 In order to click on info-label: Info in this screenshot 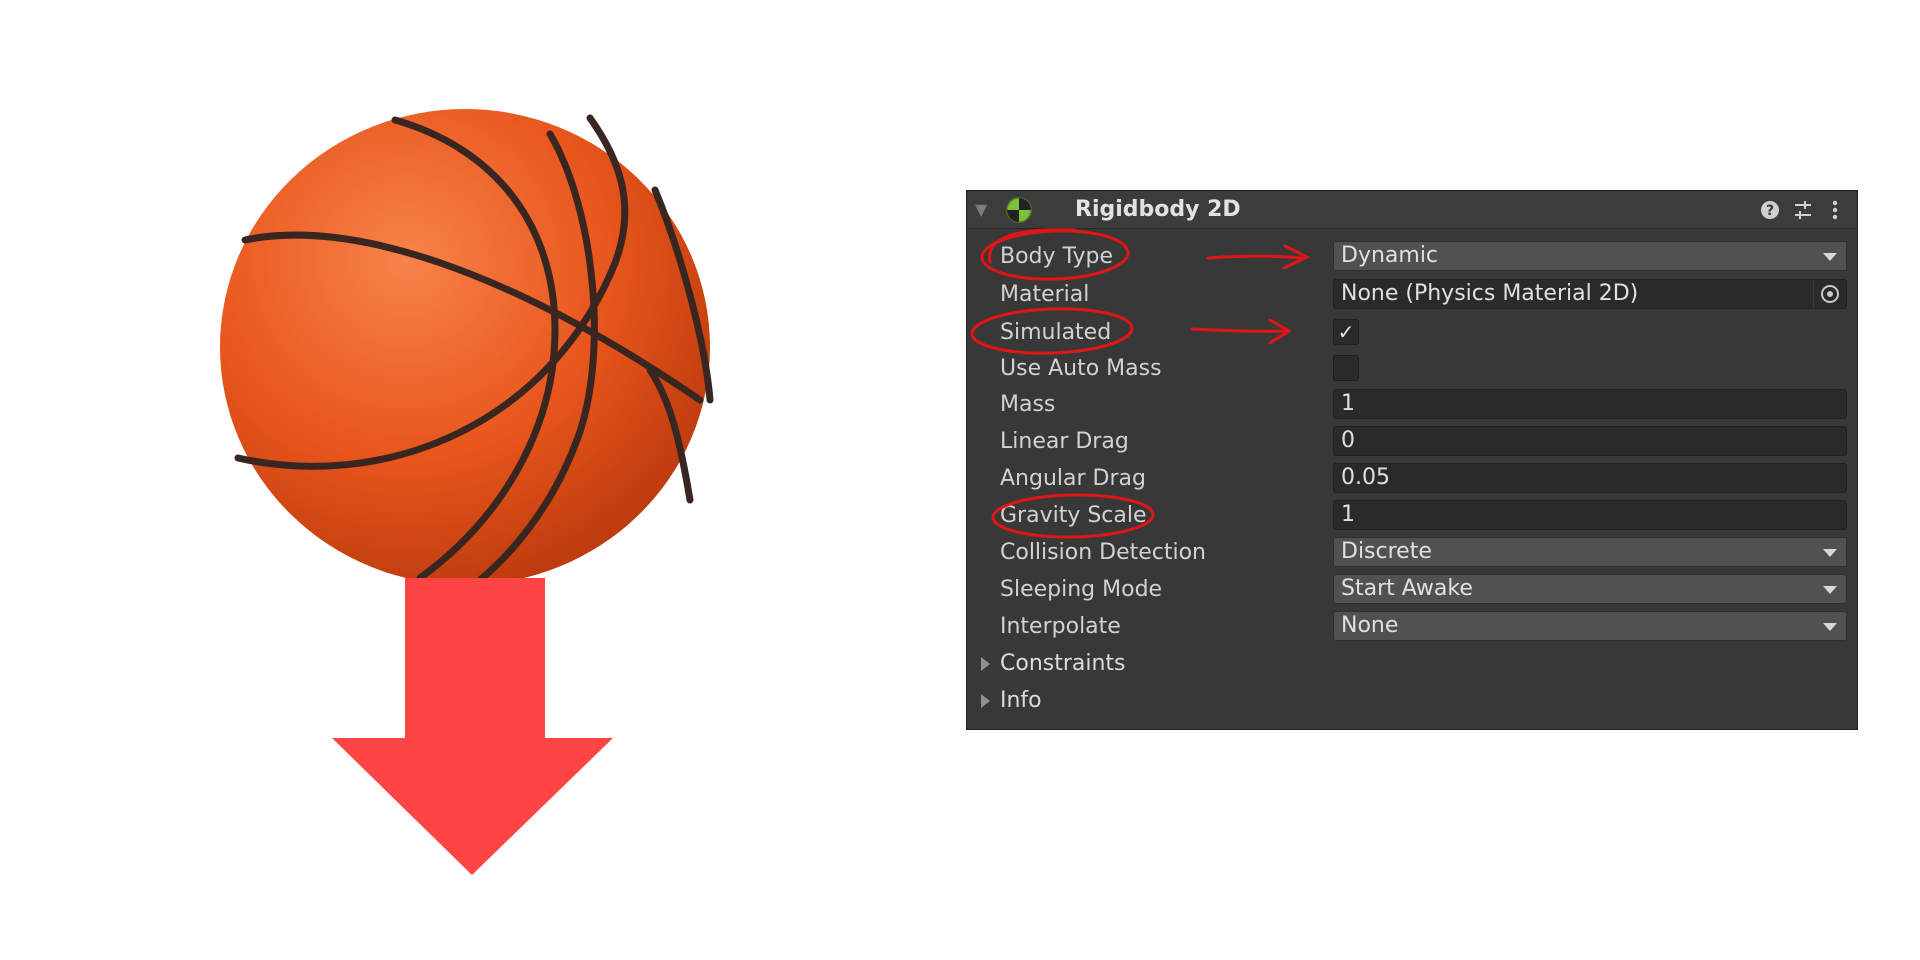, I will do `click(1021, 700)`.